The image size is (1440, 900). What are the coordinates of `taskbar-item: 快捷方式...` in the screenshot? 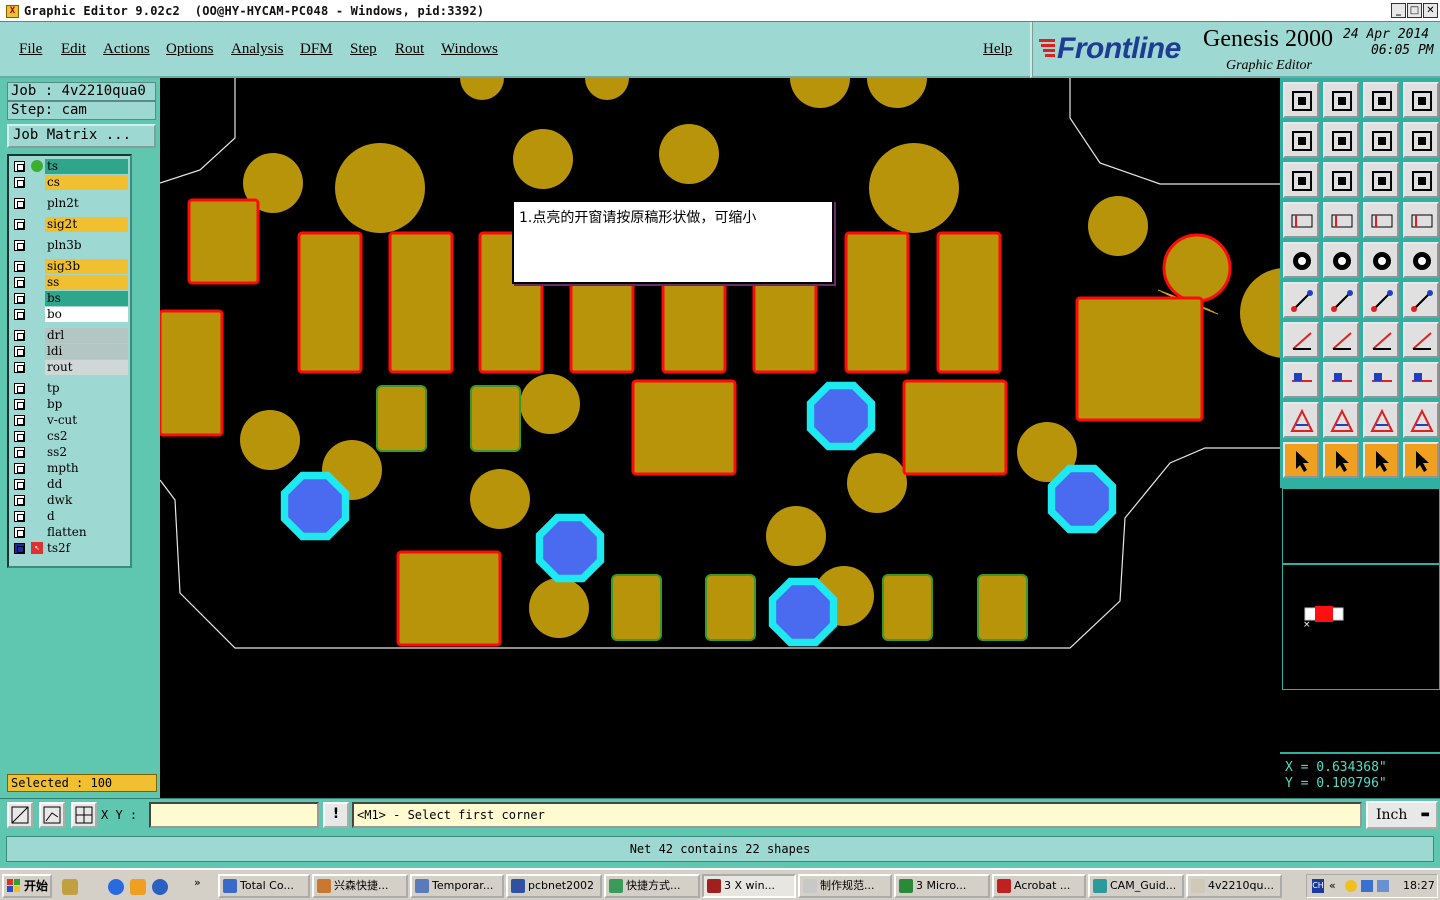 It's located at (652, 886).